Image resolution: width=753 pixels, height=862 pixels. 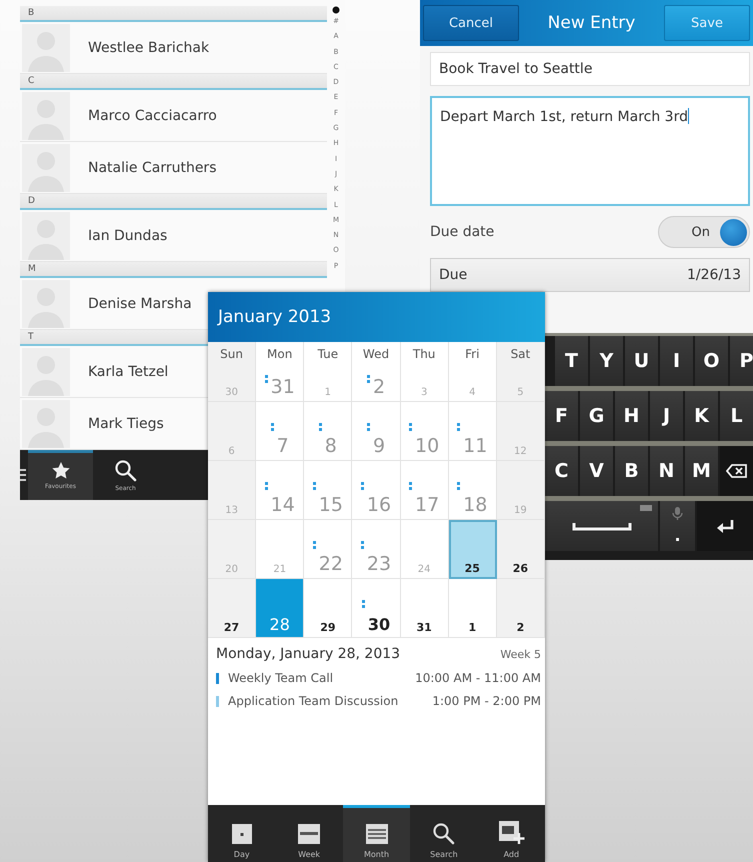 I want to click on space-bar-icon, so click(x=602, y=526).